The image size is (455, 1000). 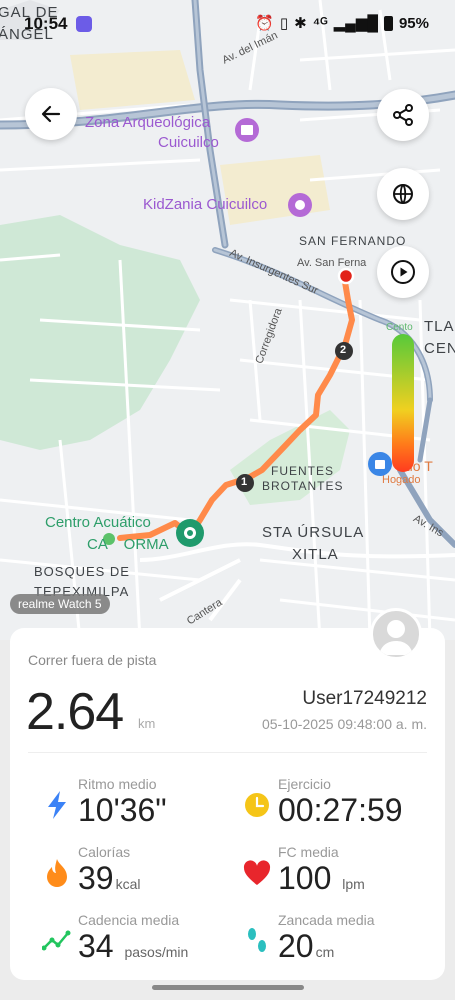 I want to click on share-icon, so click(x=403, y=115).